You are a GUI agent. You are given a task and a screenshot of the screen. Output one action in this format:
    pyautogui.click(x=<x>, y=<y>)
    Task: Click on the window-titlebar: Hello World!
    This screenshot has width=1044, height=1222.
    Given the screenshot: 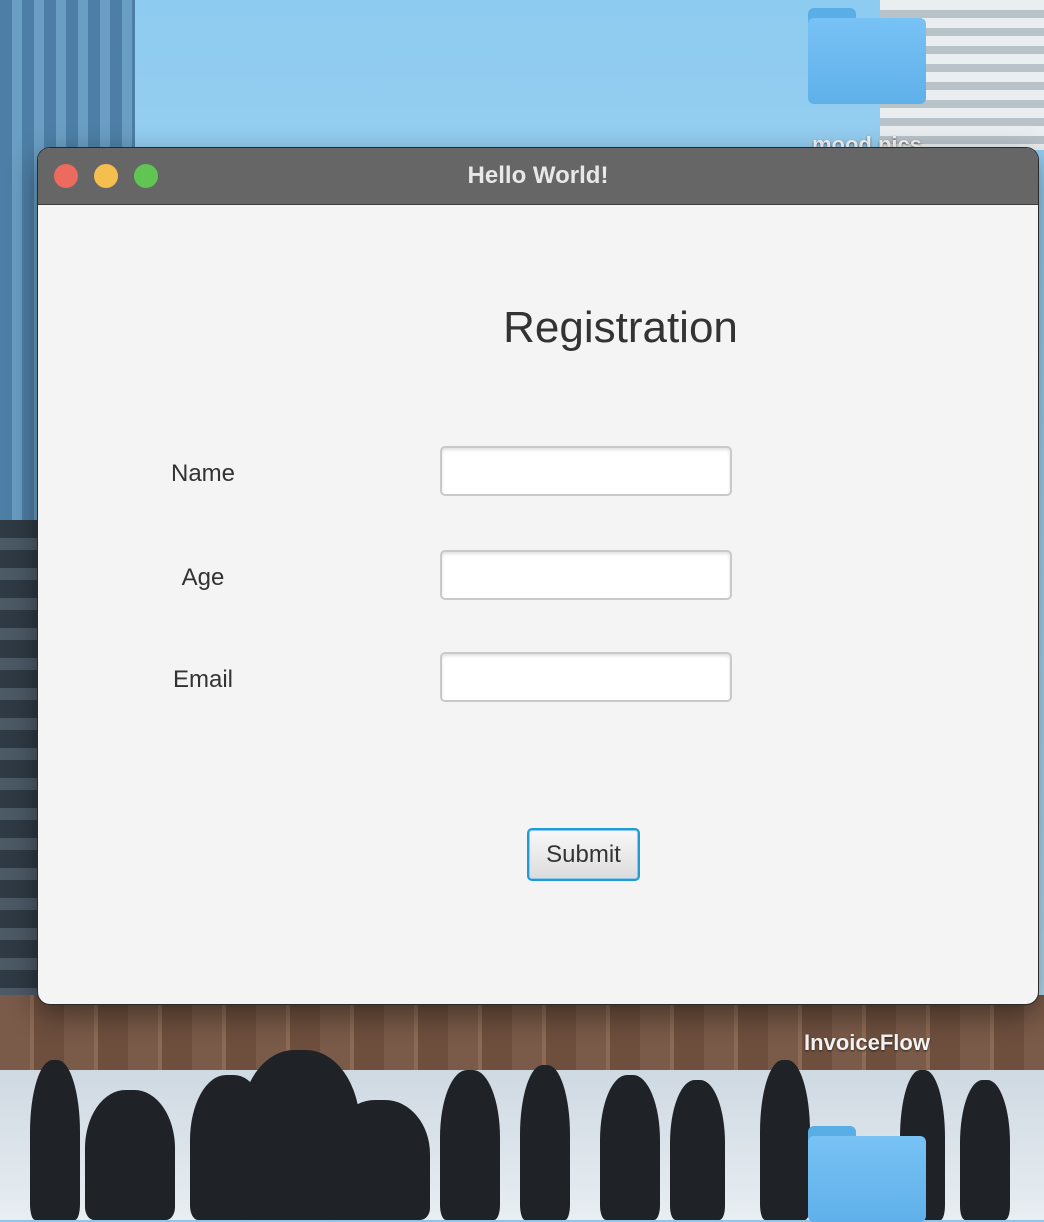 What is the action you would take?
    pyautogui.click(x=538, y=176)
    